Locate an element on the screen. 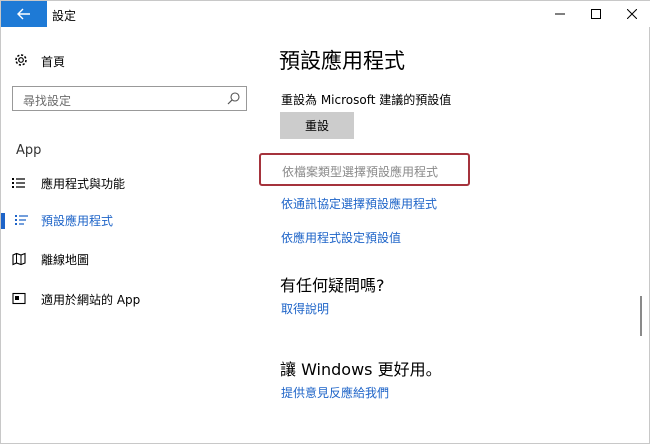 The height and width of the screenshot is (445, 650). active-indicator is located at coordinates (3, 221).